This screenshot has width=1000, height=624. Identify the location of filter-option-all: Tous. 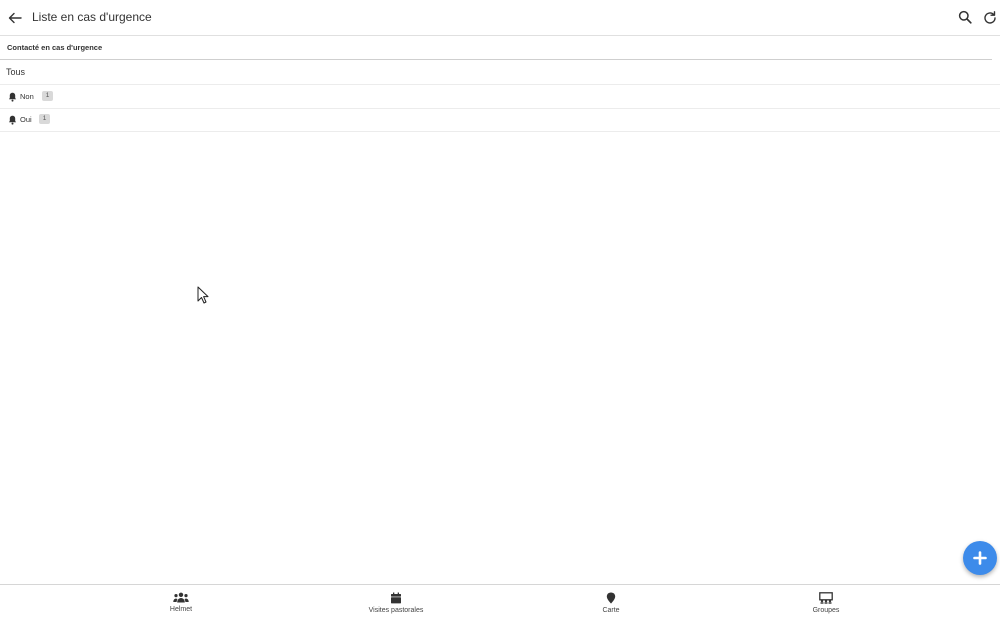
(500, 73).